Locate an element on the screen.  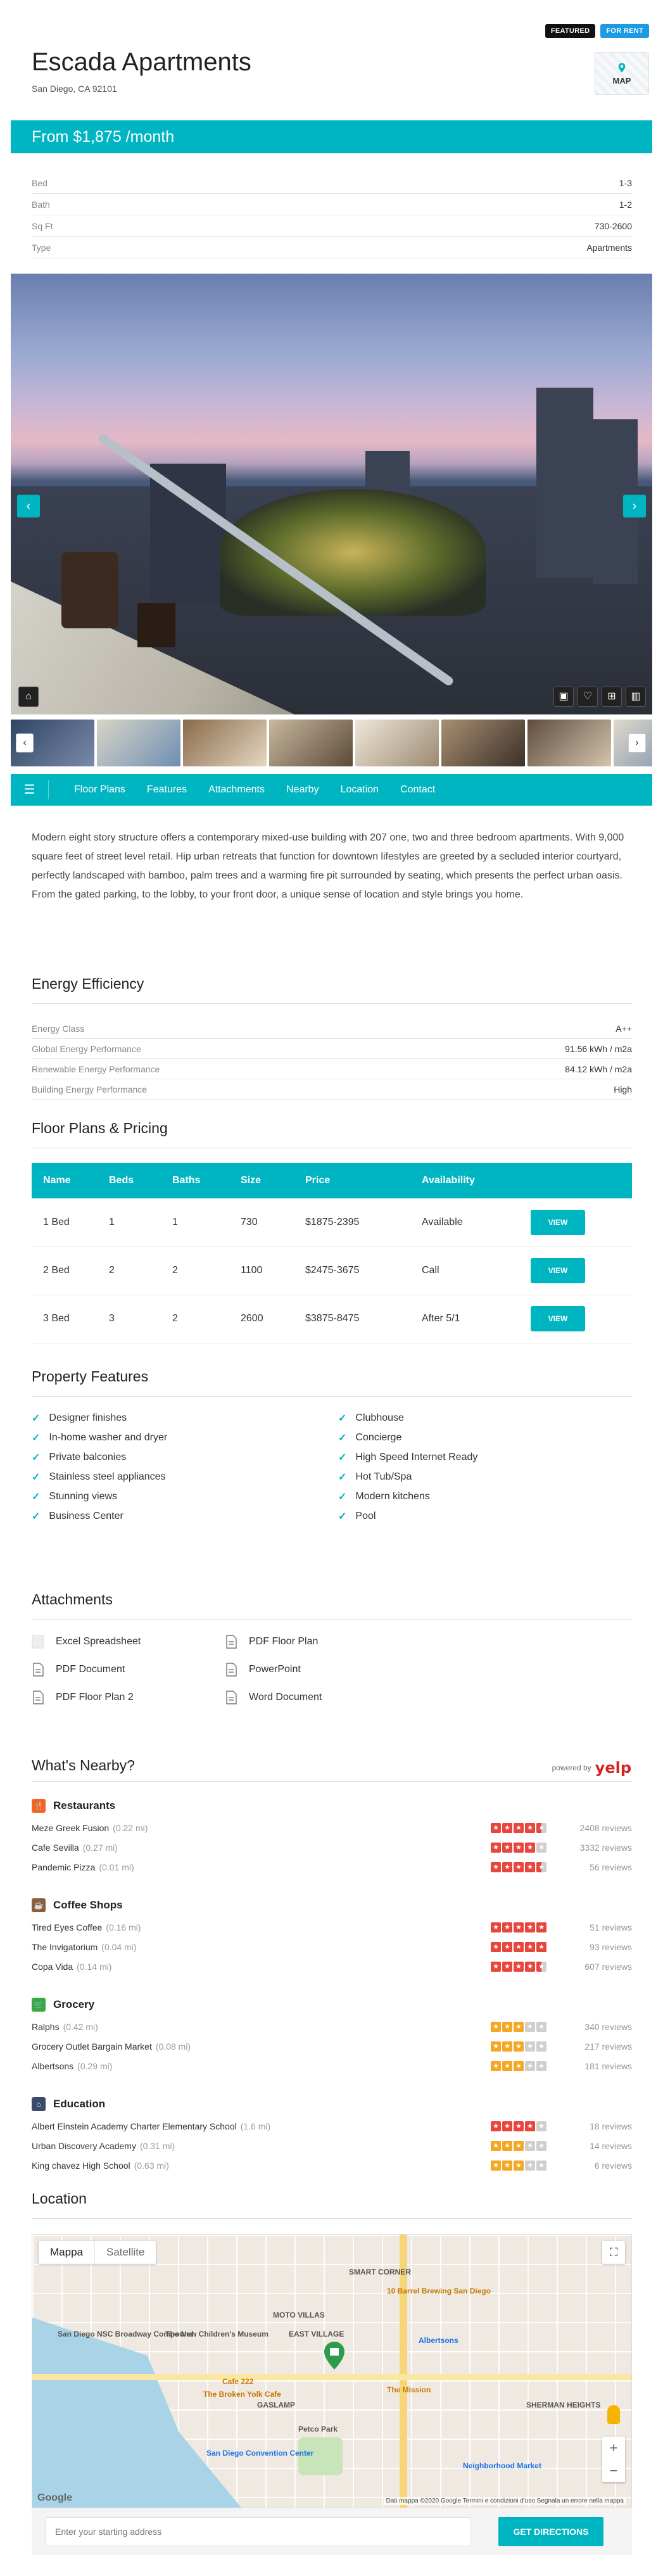
nav-location: Location is located at coordinates (360, 790).